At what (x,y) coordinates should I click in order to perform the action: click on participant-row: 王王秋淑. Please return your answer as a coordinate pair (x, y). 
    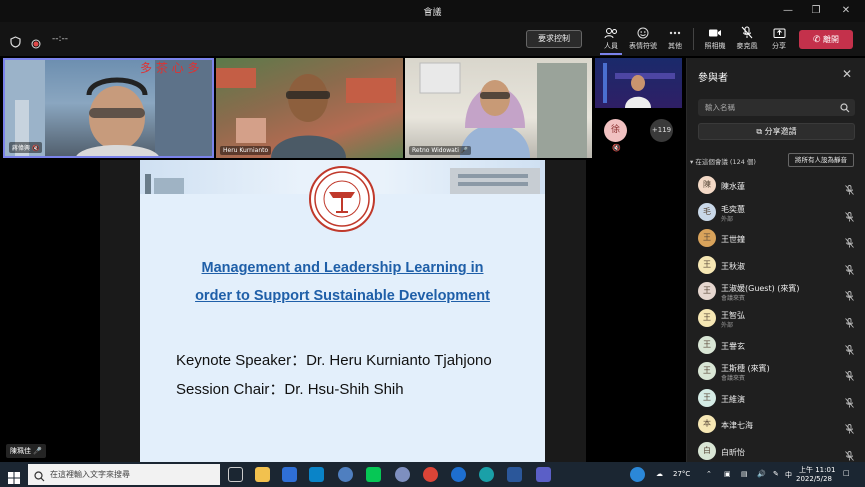
    Looking at the image, I should click on (776, 265).